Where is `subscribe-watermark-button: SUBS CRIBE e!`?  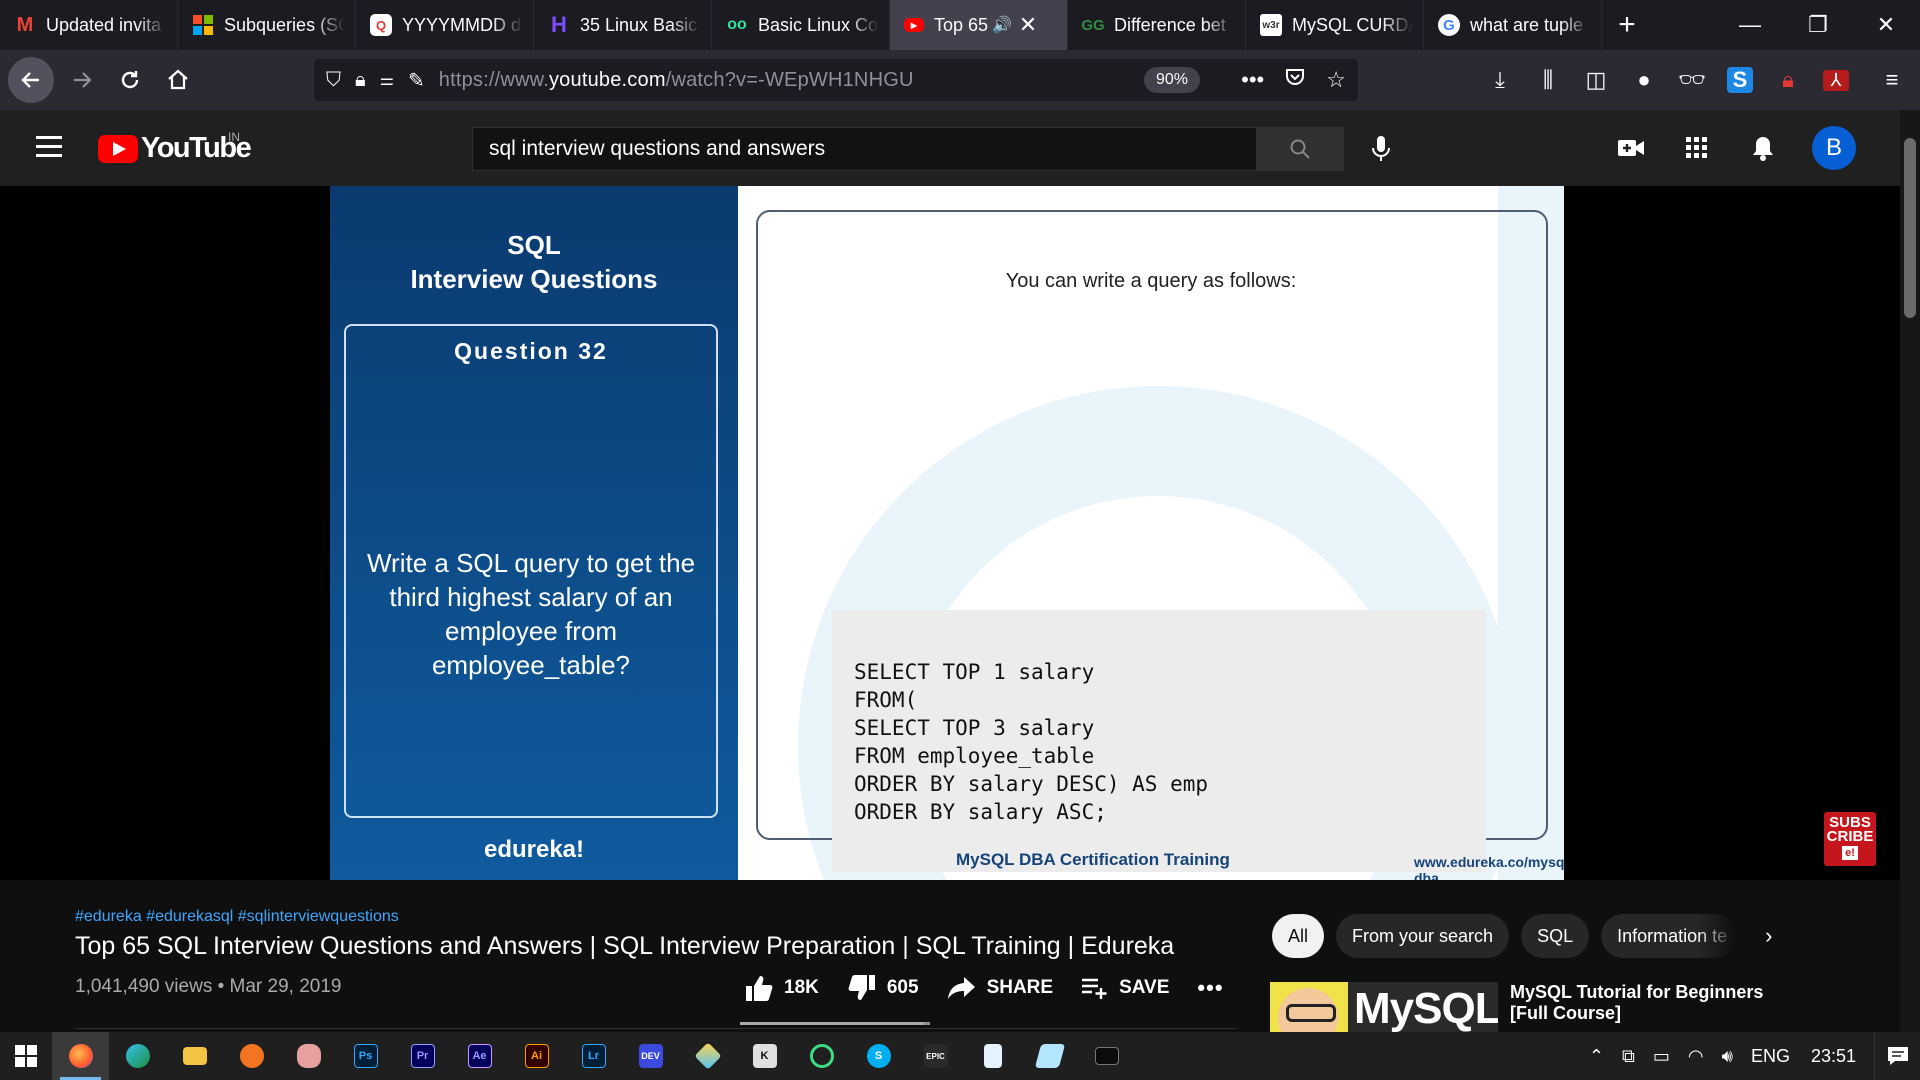
subscribe-watermark-button: SUBS CRIBE e! is located at coordinates (1850, 839).